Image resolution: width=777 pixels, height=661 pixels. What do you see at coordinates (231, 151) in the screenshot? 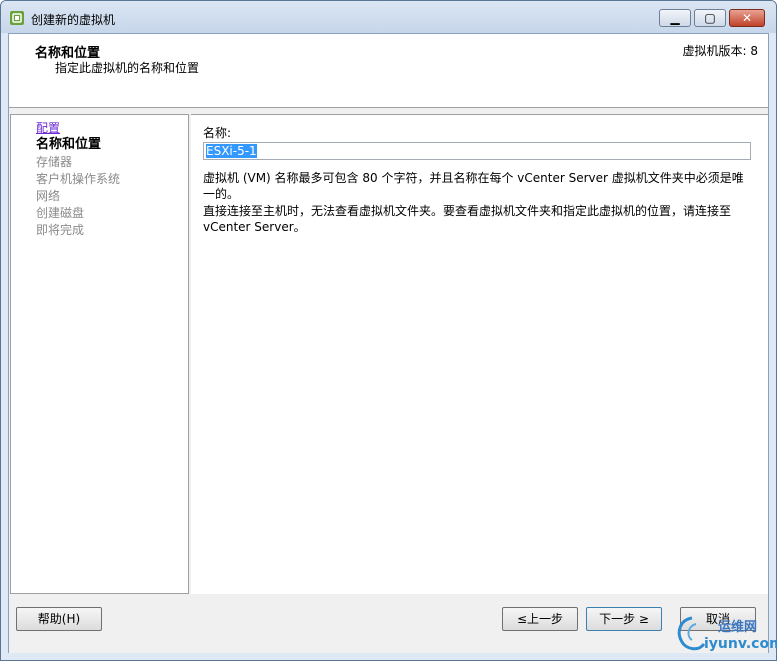
I see `vm-name-value: ESXi-5-1` at bounding box center [231, 151].